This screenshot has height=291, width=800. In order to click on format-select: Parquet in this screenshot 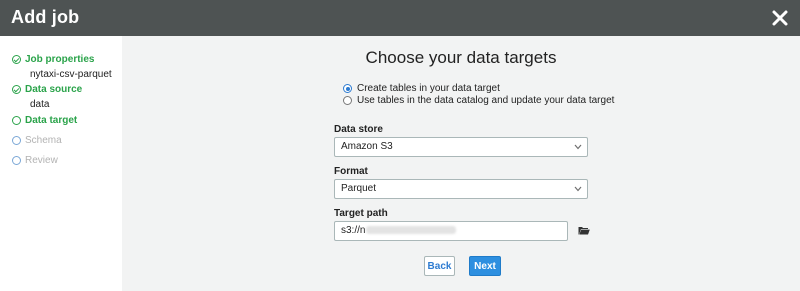, I will do `click(461, 189)`.